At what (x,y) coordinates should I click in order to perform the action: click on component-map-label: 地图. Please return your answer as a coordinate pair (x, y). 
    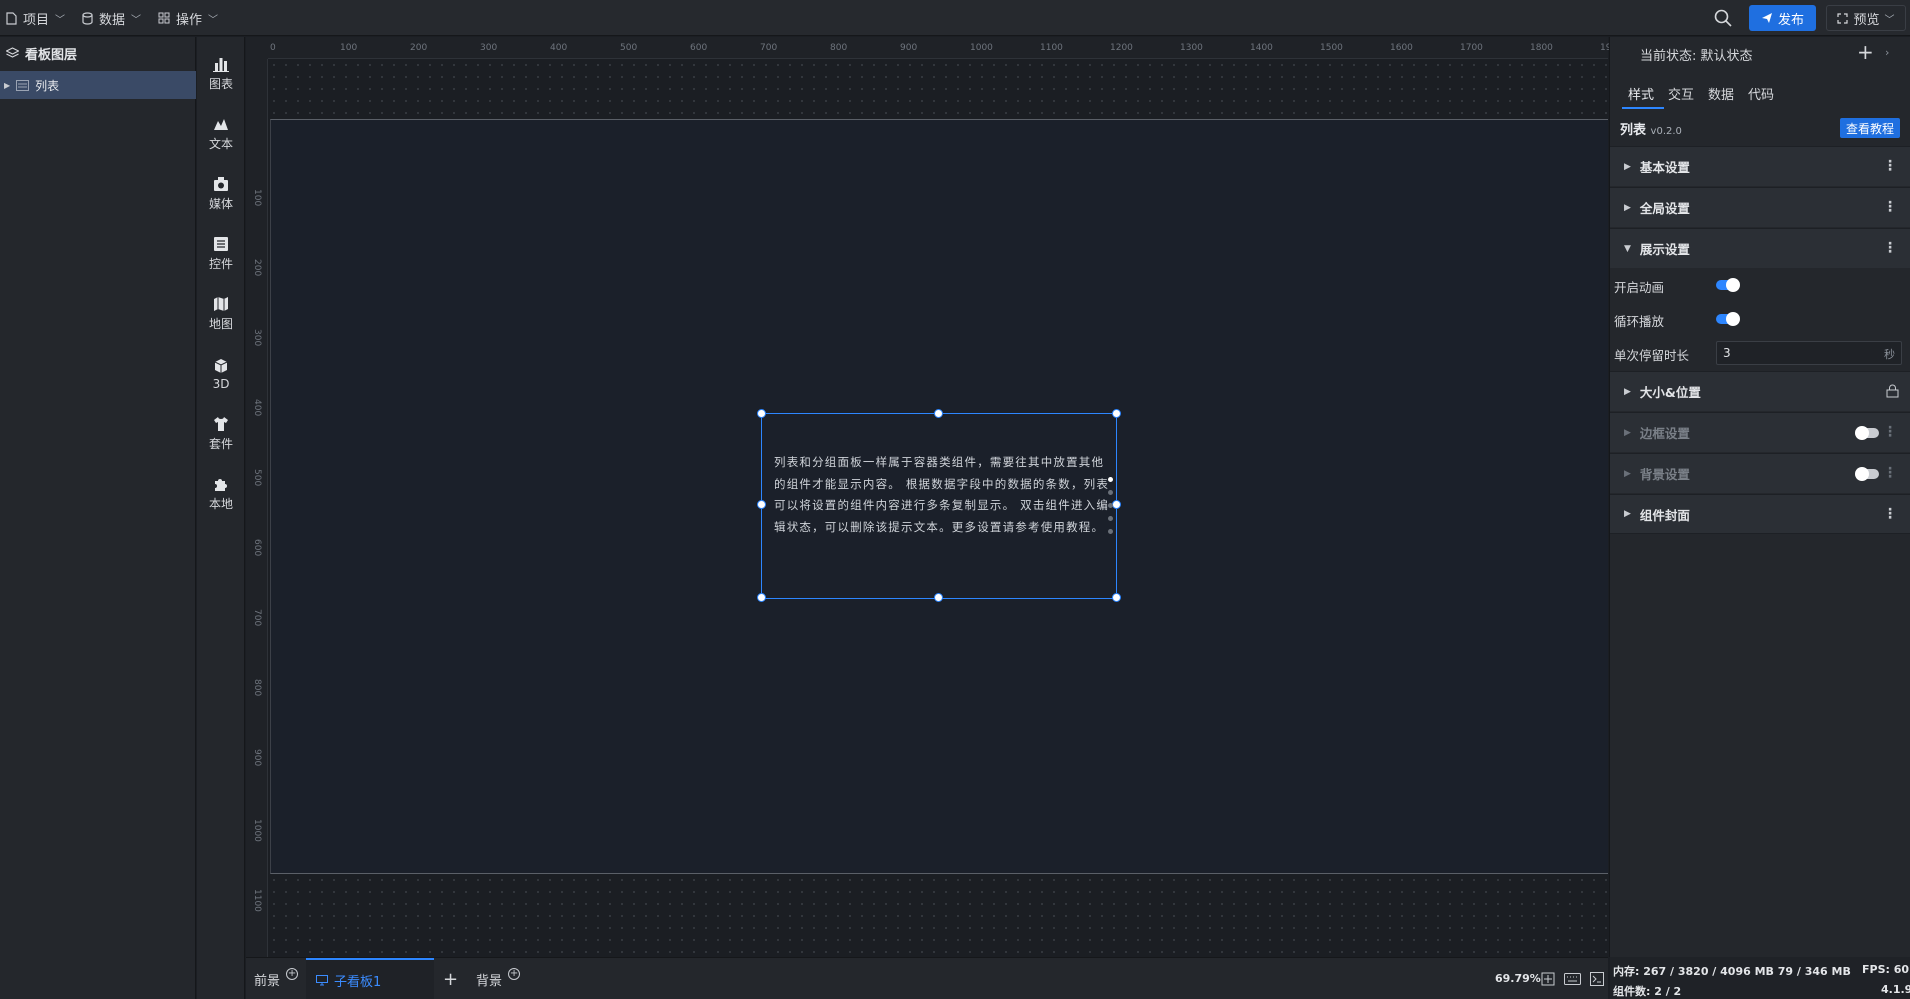
    Looking at the image, I should click on (220, 324).